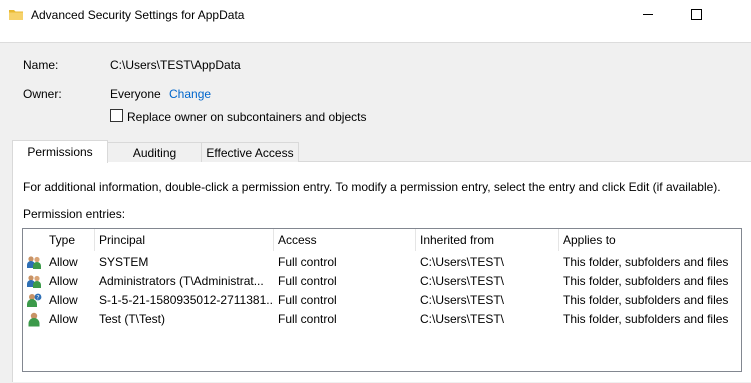  Describe the element at coordinates (16, 15) in the screenshot. I see `folder-icon` at that location.